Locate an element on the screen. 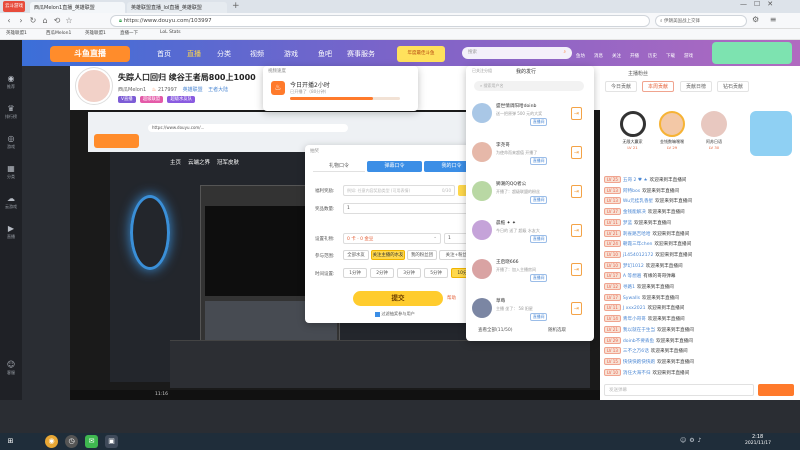 This screenshot has height=450, width=800. app-icon: ▣ is located at coordinates (111, 441).